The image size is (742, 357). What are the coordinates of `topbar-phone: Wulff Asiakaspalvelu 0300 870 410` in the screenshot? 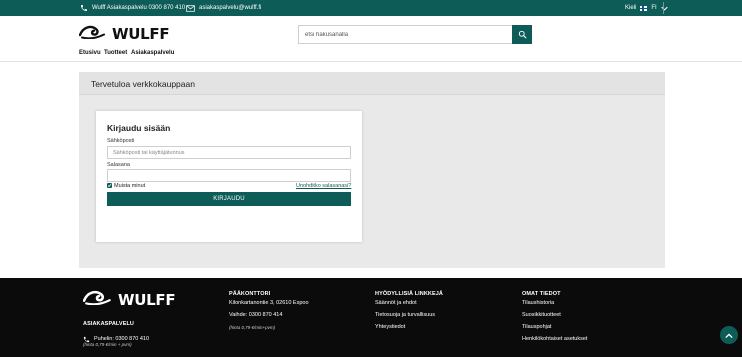 It's located at (132, 8).